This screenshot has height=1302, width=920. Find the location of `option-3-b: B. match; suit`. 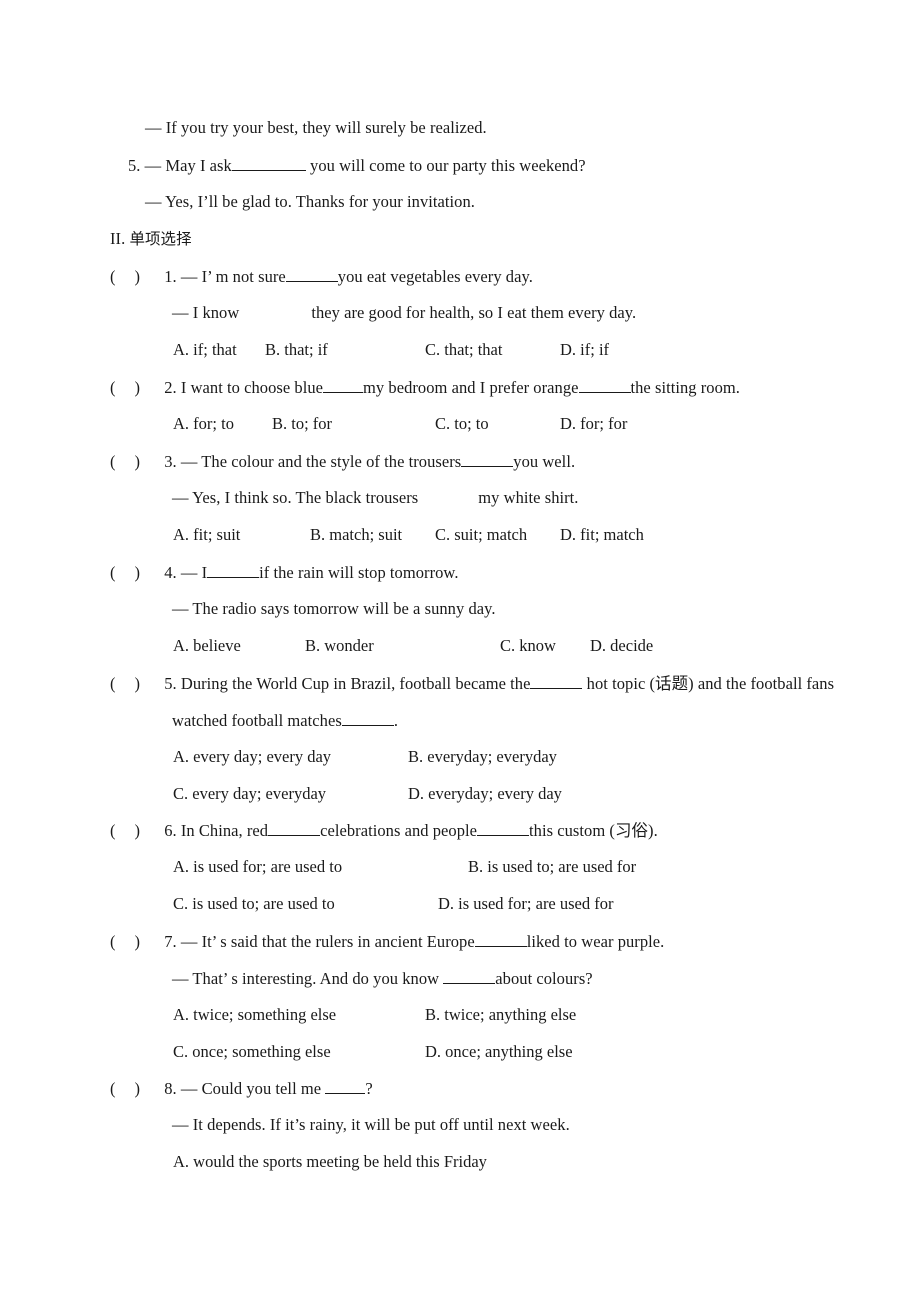

option-3-b: B. match; suit is located at coordinates (356, 535).